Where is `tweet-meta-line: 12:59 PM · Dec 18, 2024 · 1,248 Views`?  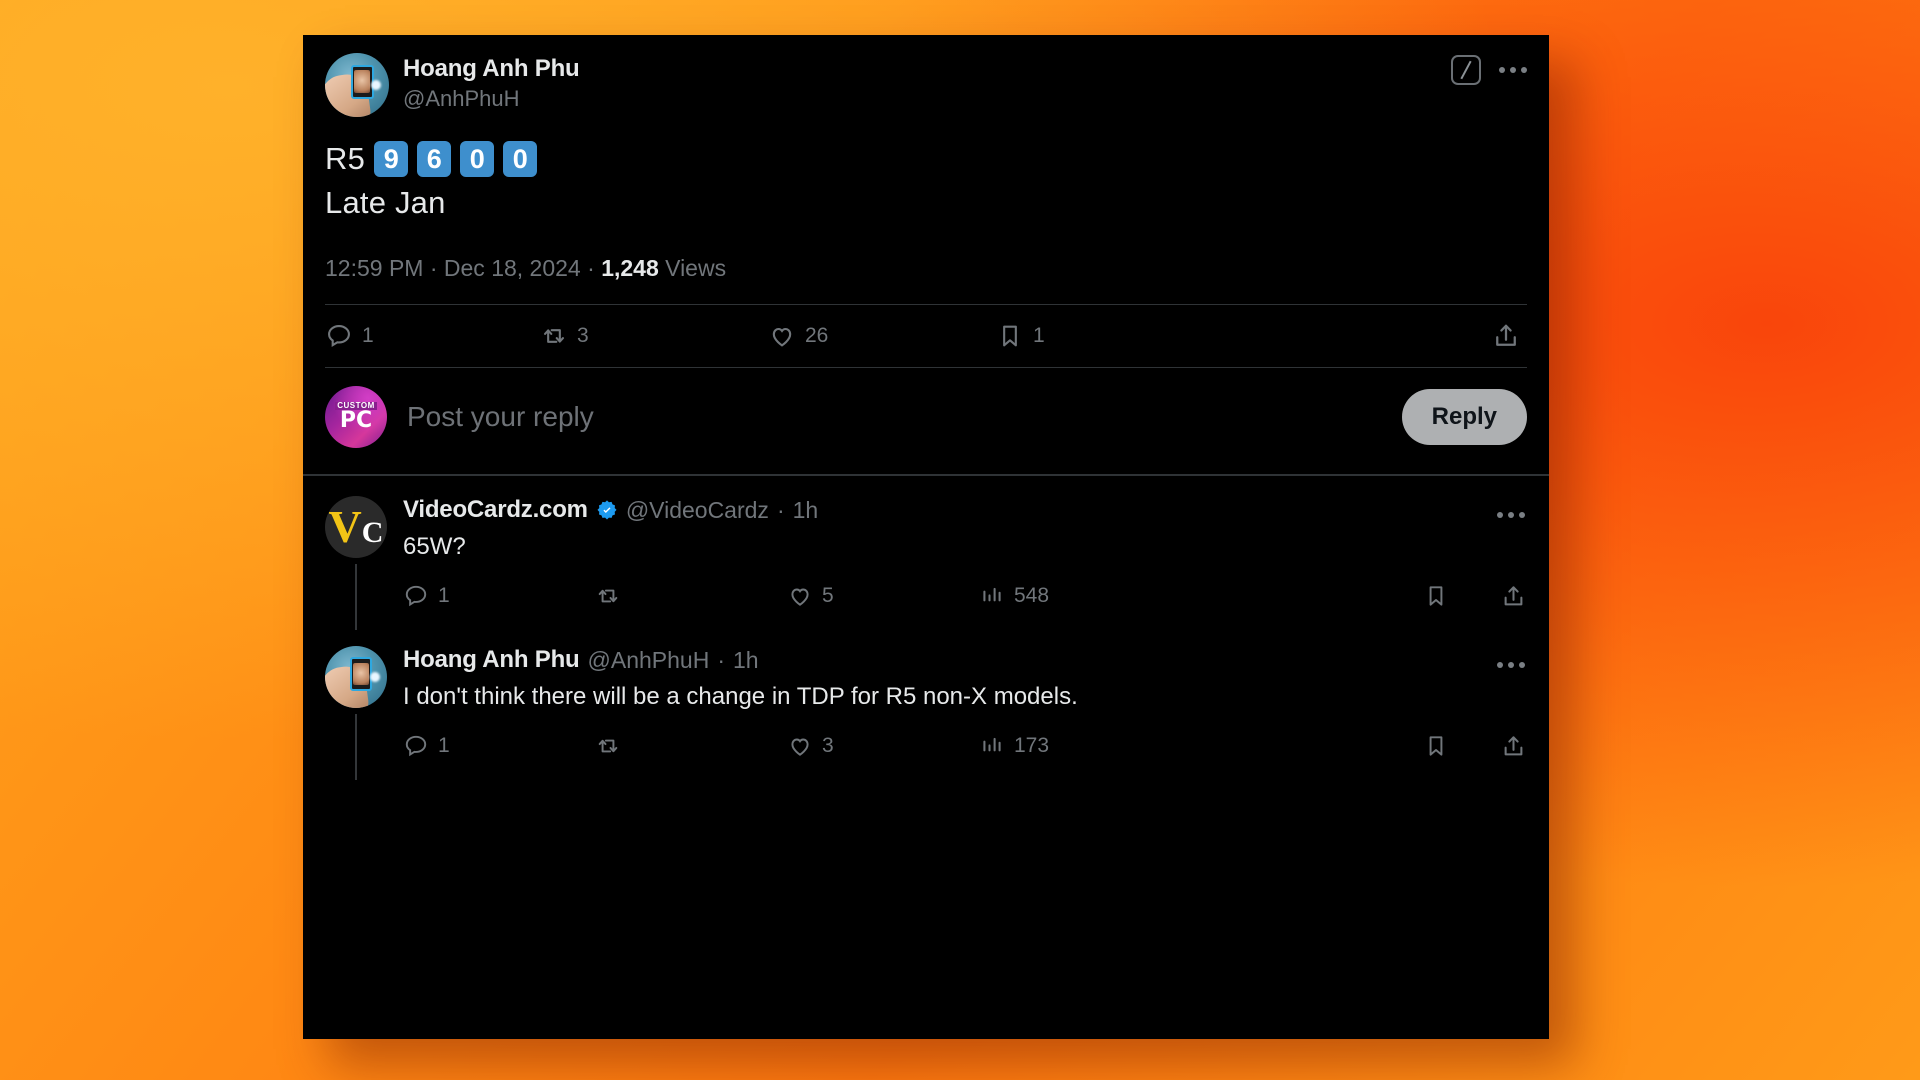
tweet-meta-line: 12:59 PM · Dec 18, 2024 · 1,248 Views is located at coordinates (926, 268).